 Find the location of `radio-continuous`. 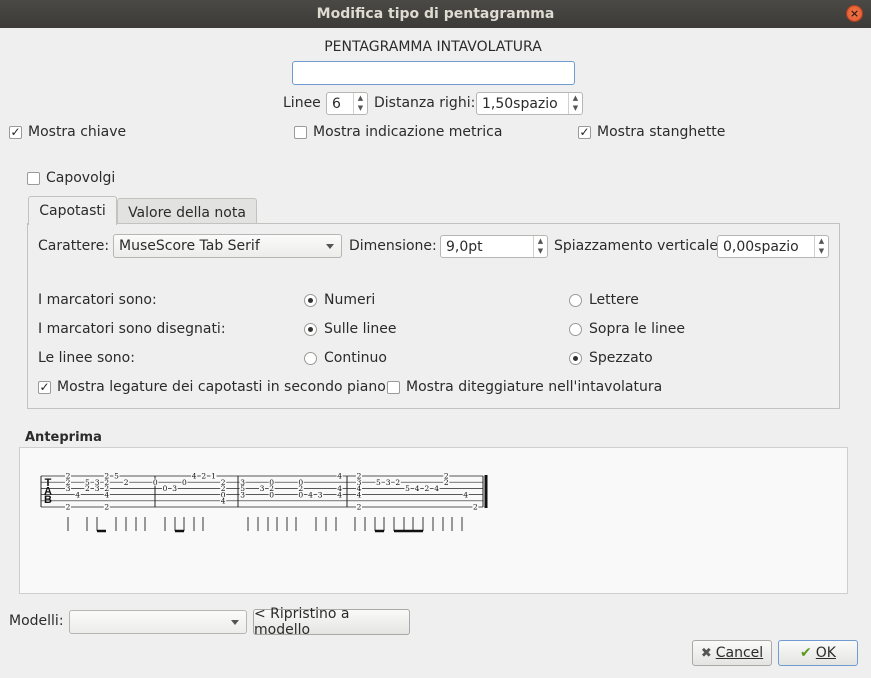

radio-continuous is located at coordinates (310, 358).